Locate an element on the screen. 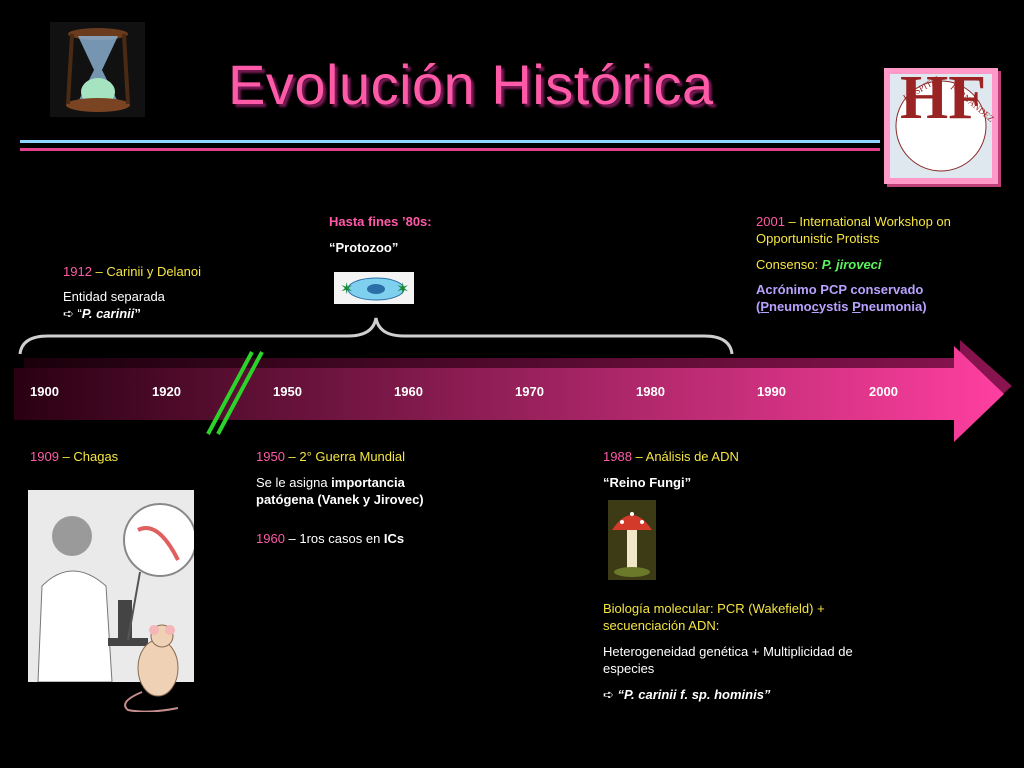 The height and width of the screenshot is (768, 1024). year-label: 1980 is located at coordinates (650, 391).